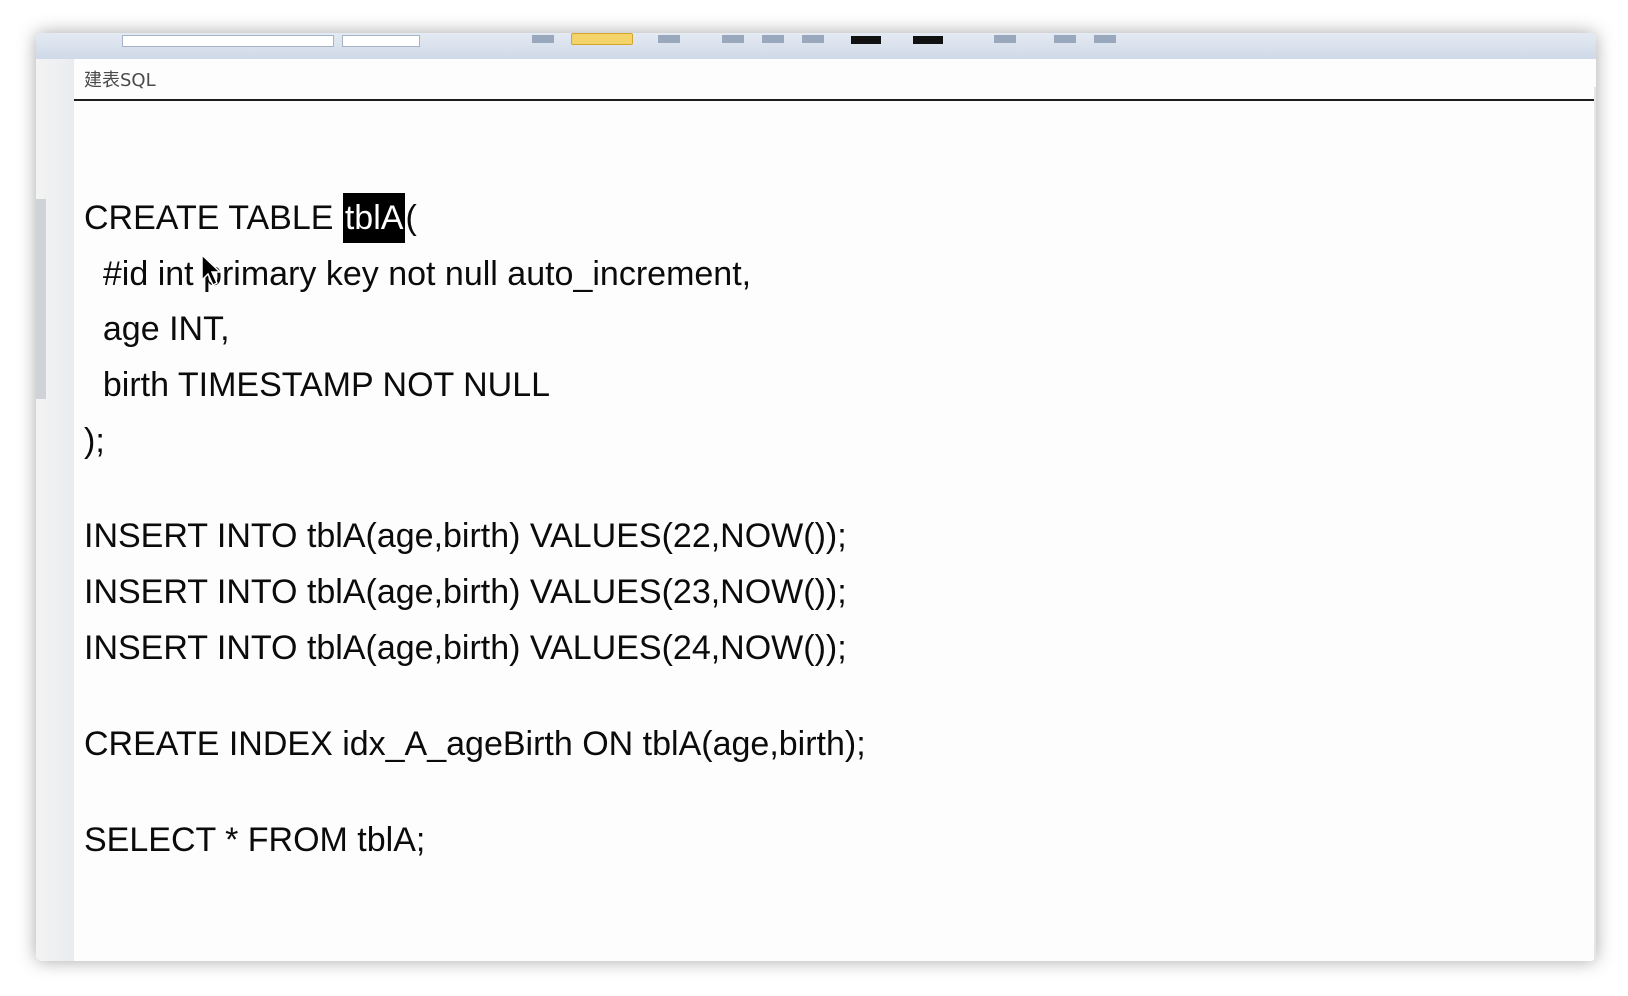 This screenshot has height=996, width=1628. Describe the element at coordinates (411, 218) in the screenshot. I see `code-text: (` at that location.